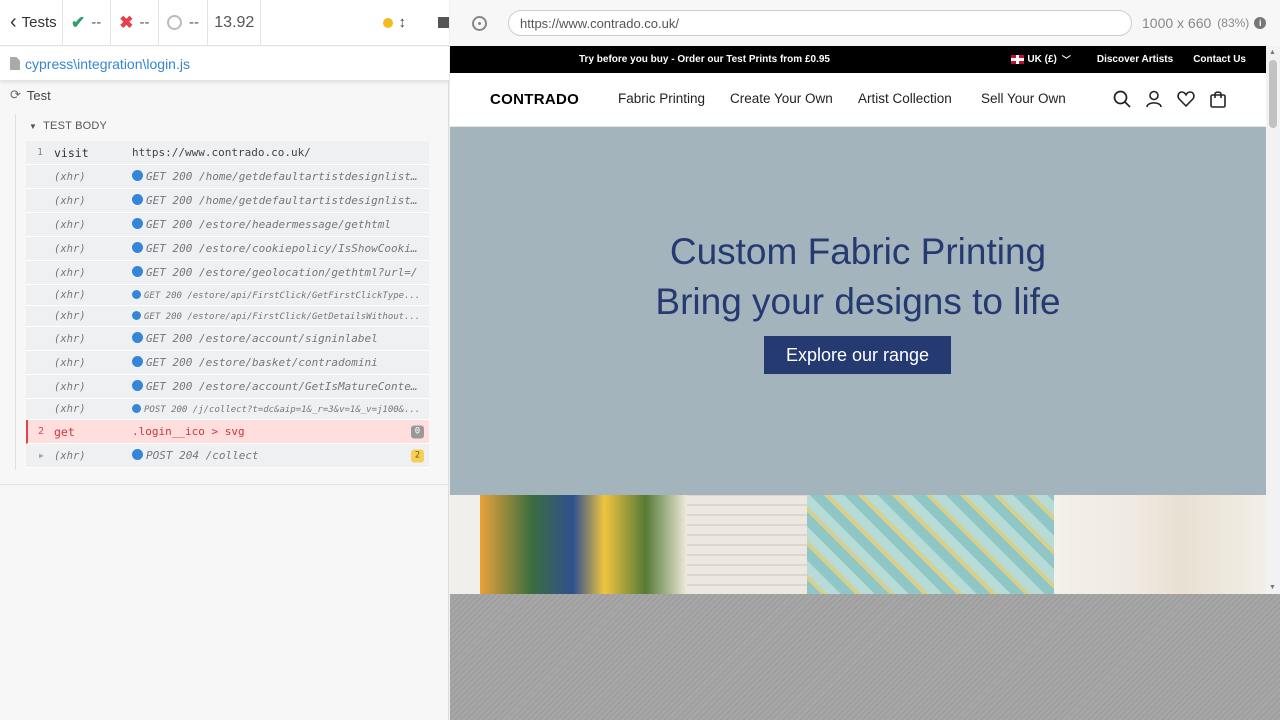  I want to click on command-message: POST 204 /collect, so click(280, 455).